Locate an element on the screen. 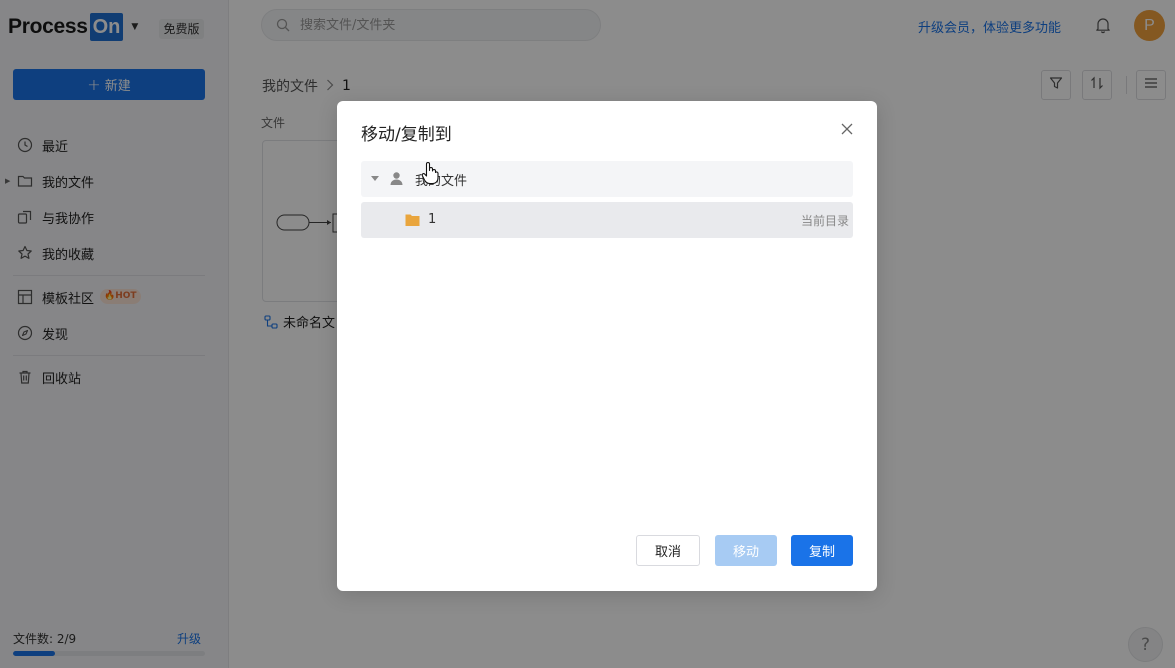 This screenshot has width=1175, height=668. caret-down-icon is located at coordinates (375, 178).